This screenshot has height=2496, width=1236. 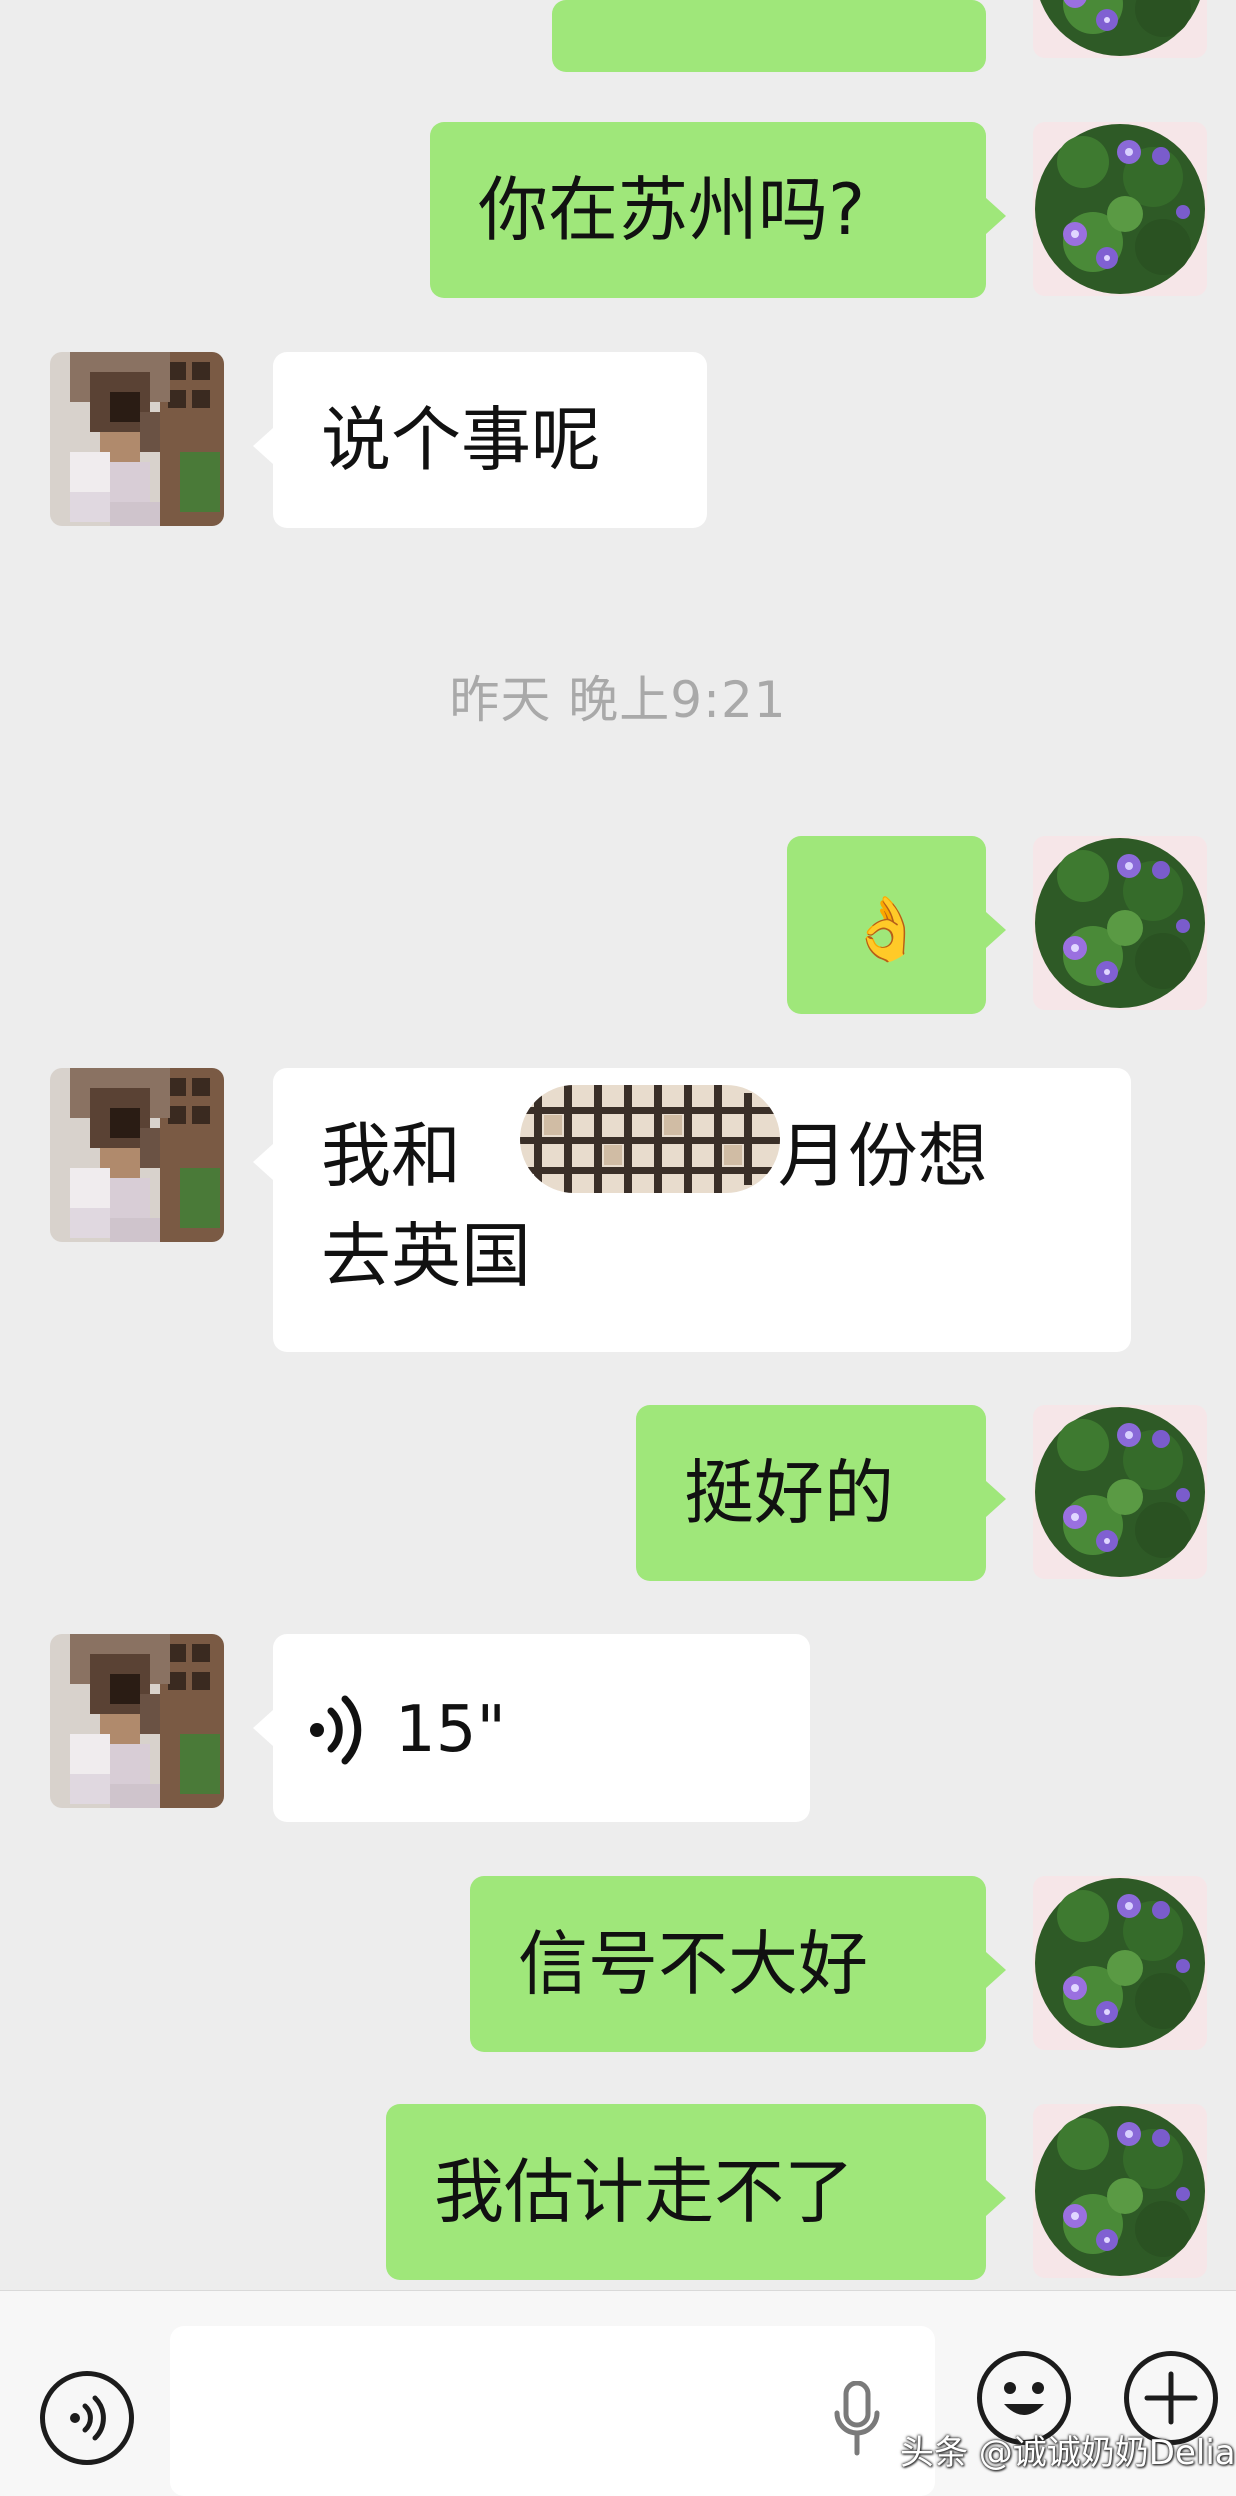 I want to click on message-line-2: 去英国, so click(x=426, y=1256).